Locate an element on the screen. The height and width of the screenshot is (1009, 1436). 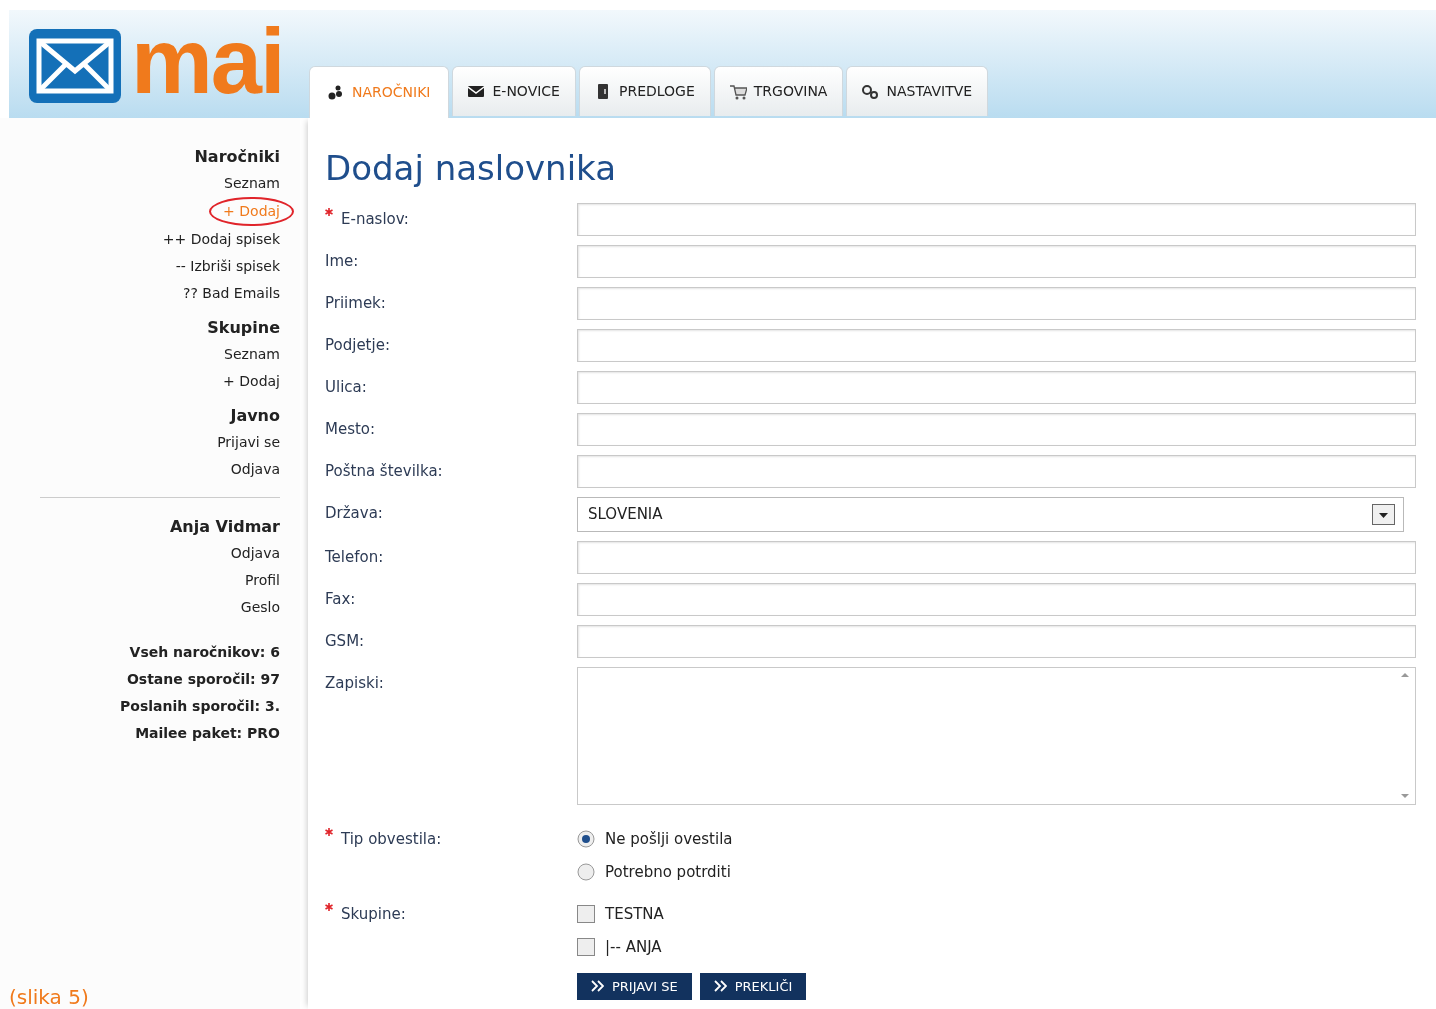
sidebar-link: -- Izbriši spisek is located at coordinates (140, 266).